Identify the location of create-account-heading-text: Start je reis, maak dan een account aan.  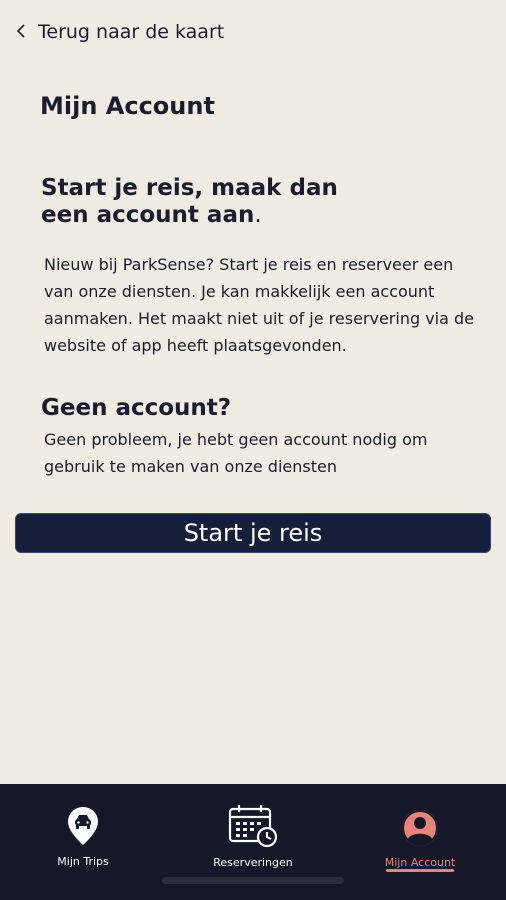
(189, 201).